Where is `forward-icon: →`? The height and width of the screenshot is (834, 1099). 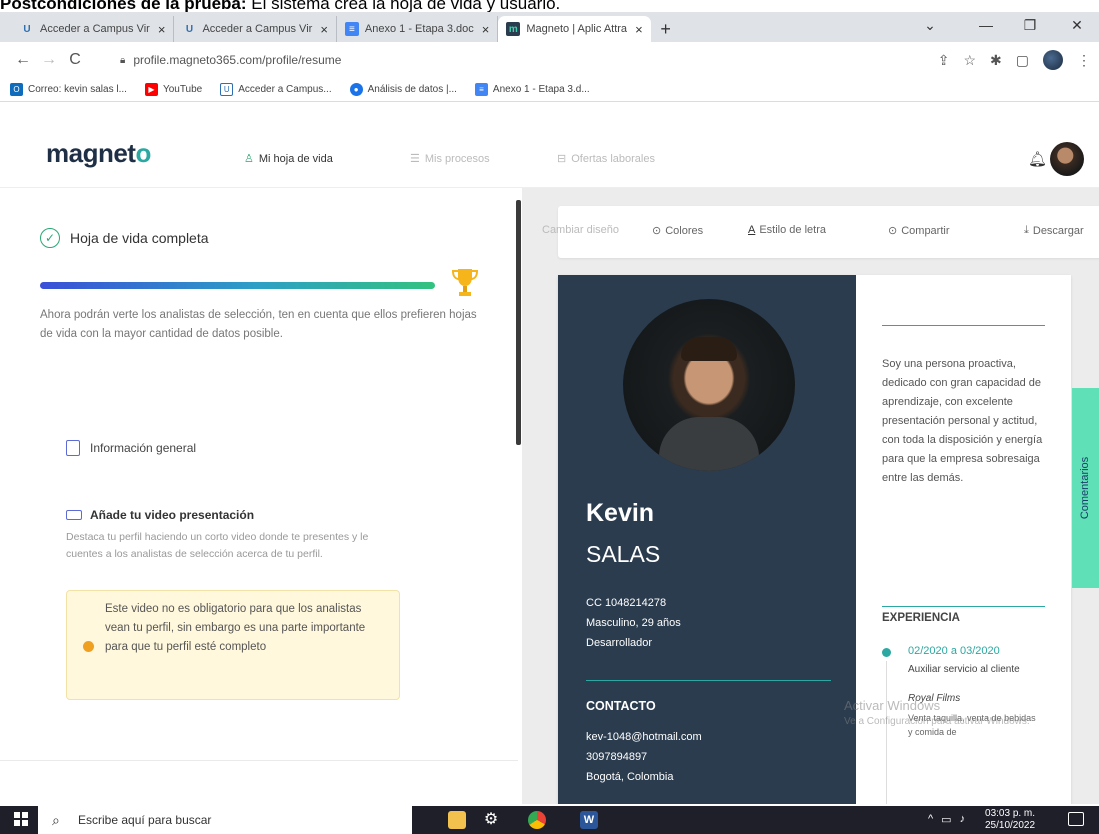 forward-icon: → is located at coordinates (49, 60).